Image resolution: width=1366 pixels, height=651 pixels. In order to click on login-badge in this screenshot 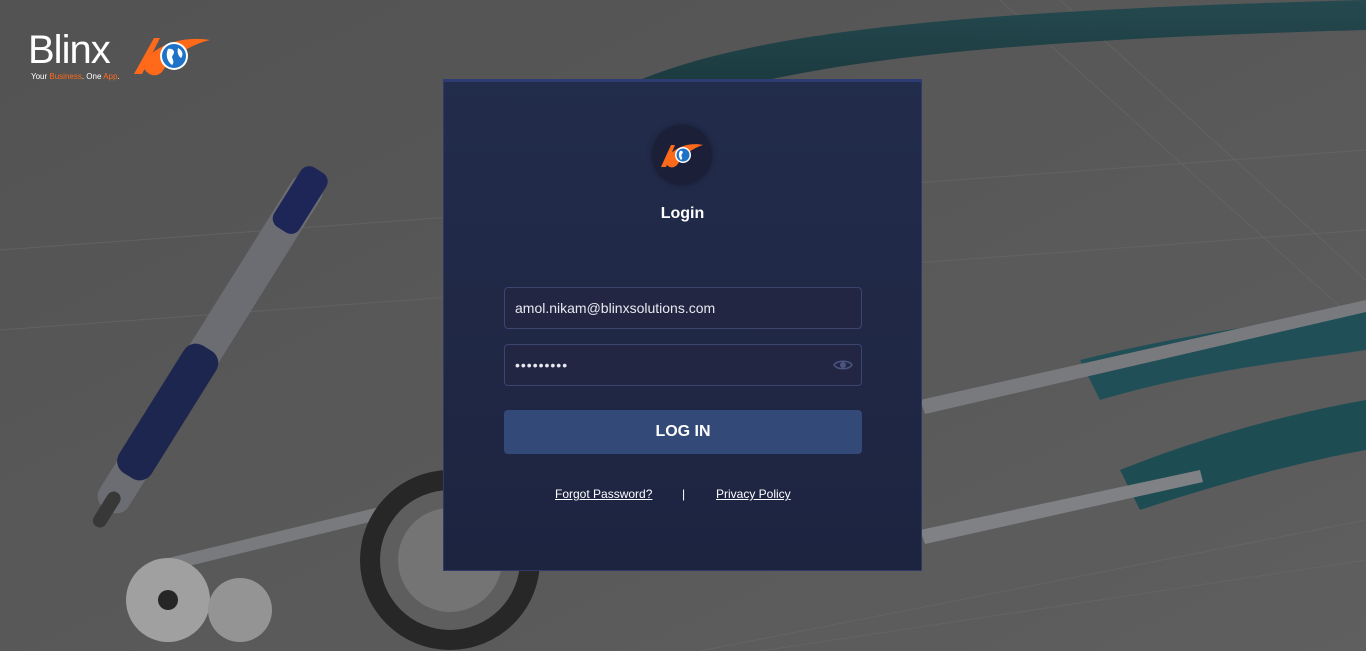, I will do `click(682, 155)`.